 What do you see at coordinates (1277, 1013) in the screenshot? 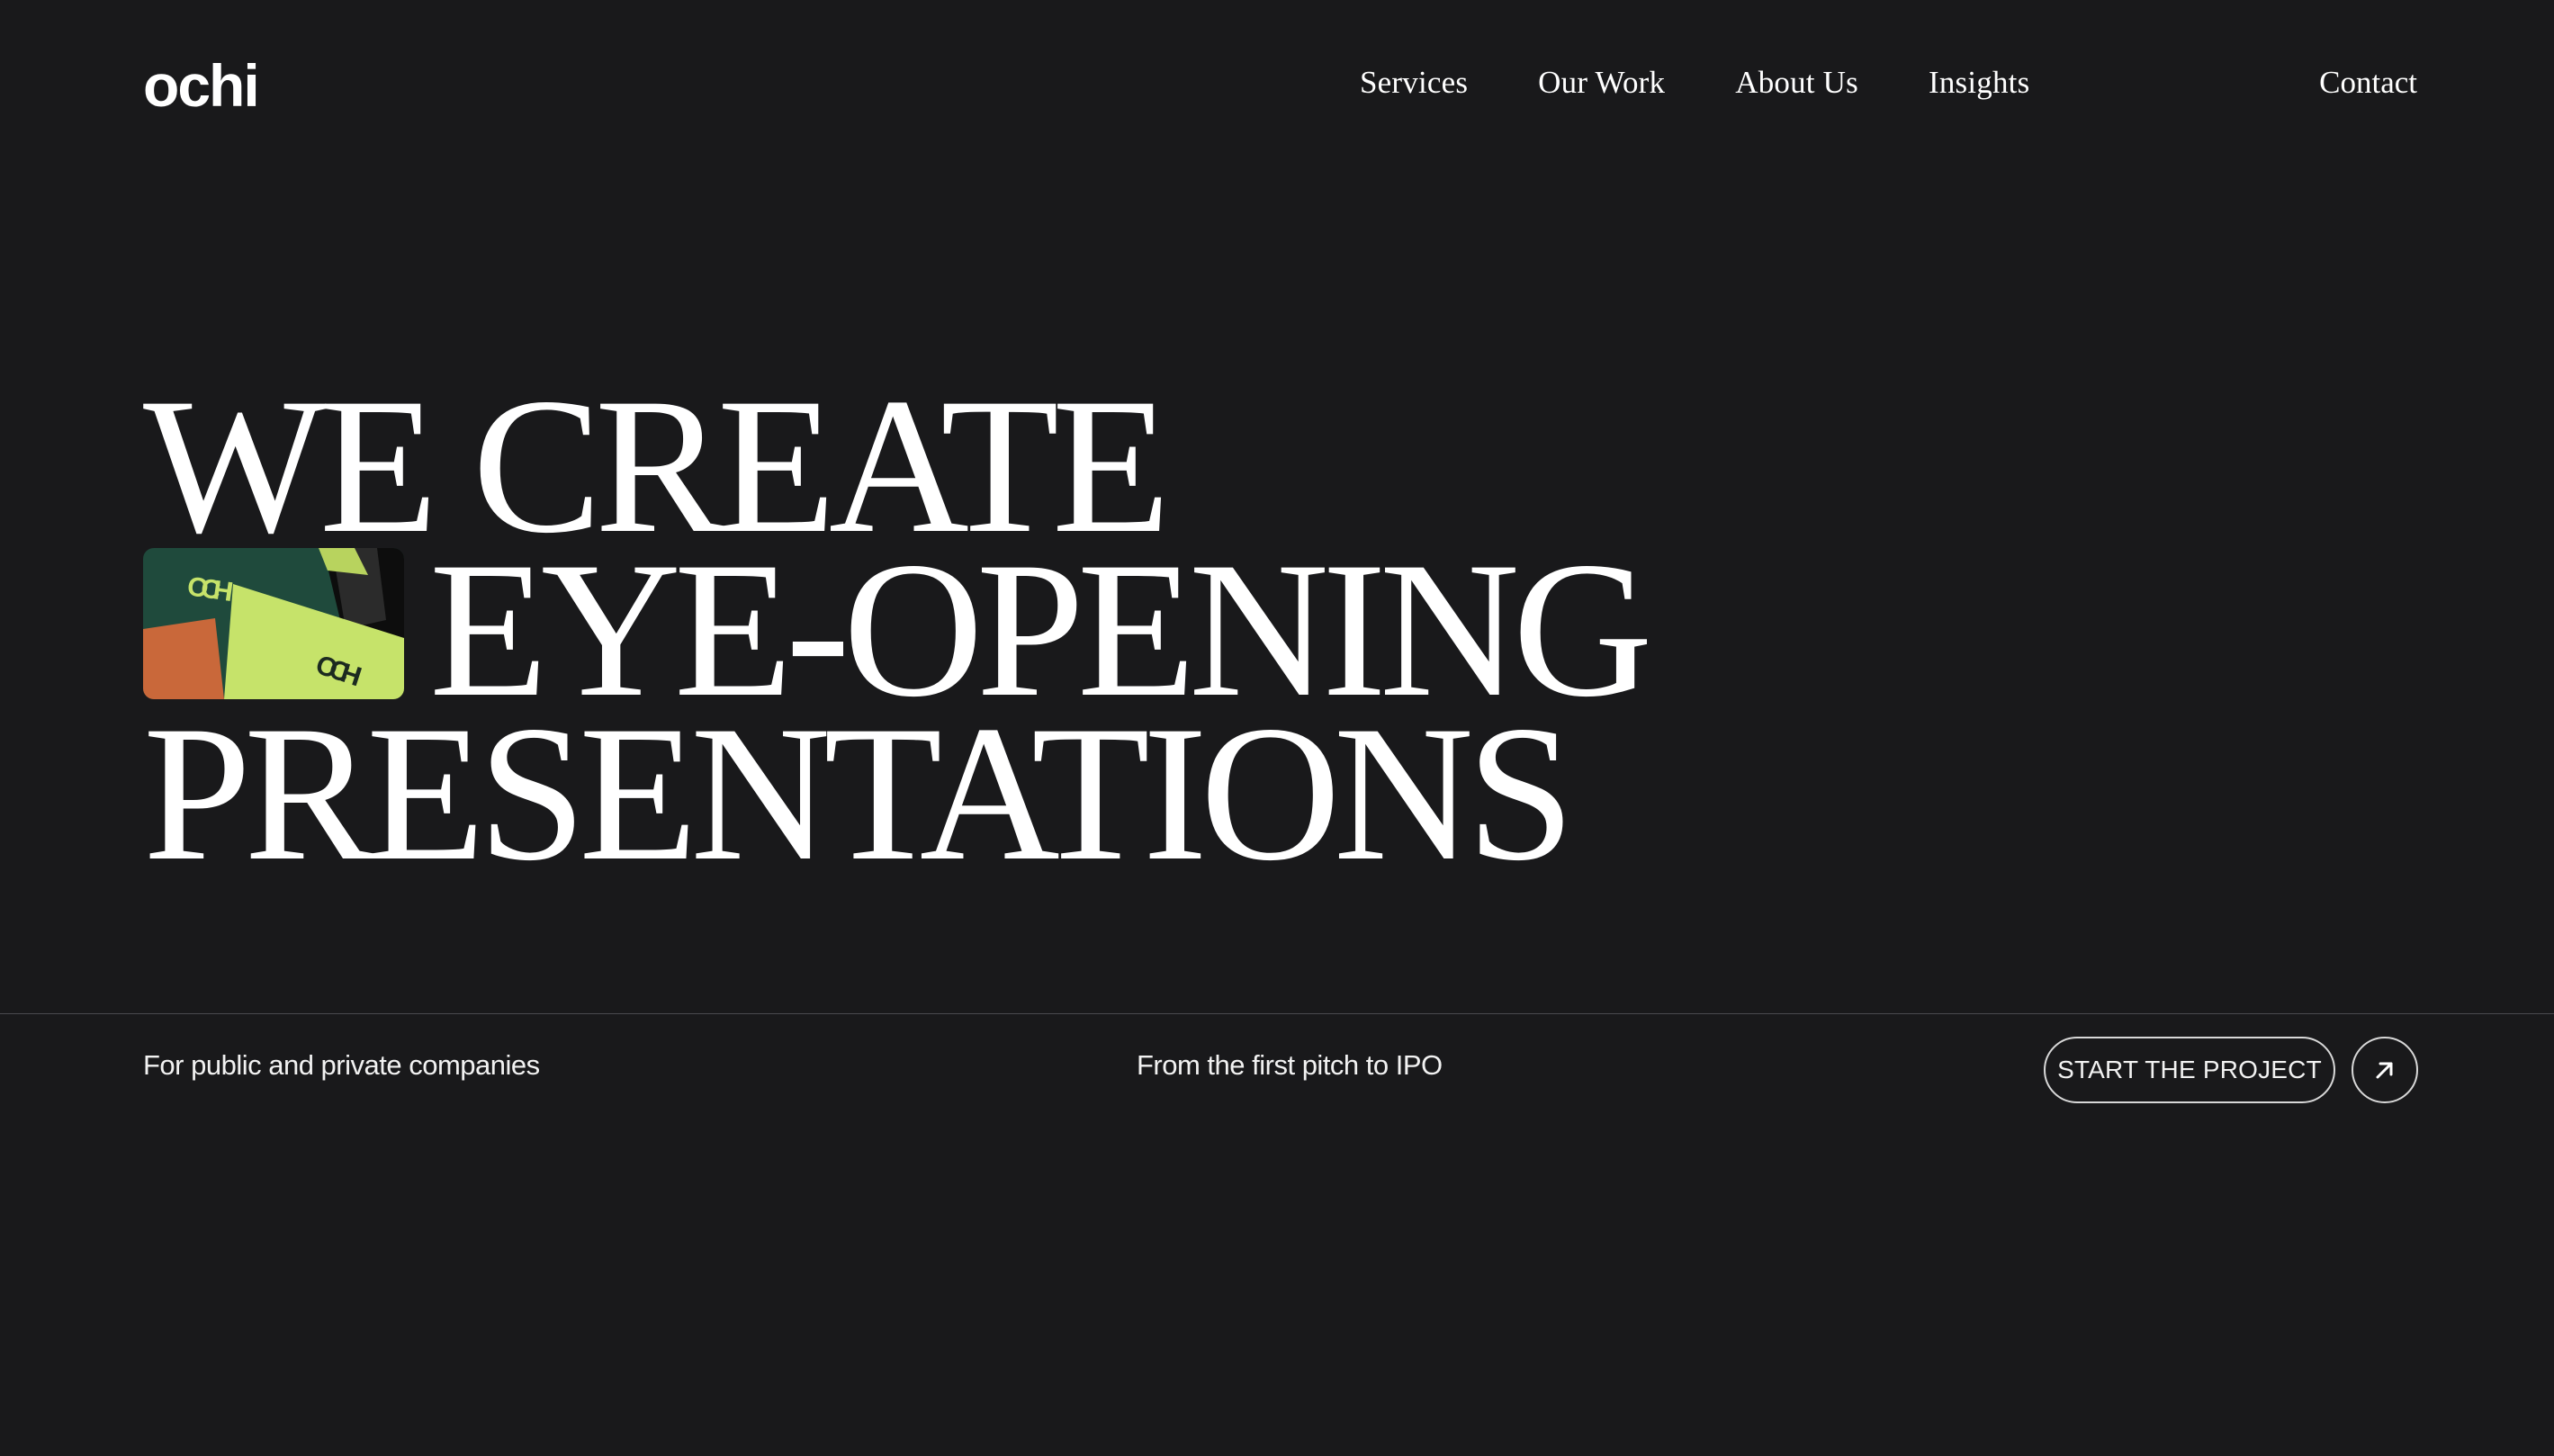
I see `section-divider` at bounding box center [1277, 1013].